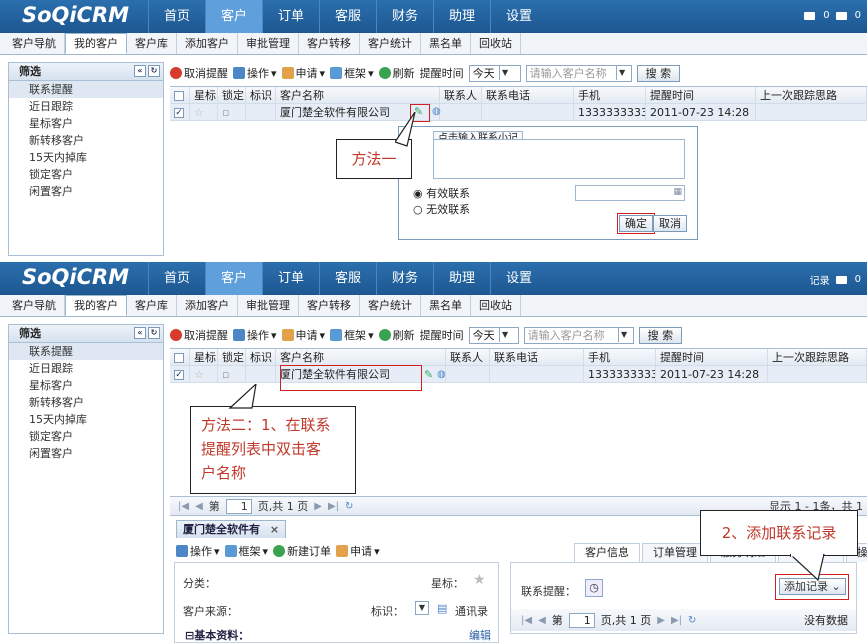 The width and height of the screenshot is (867, 643). Describe the element at coordinates (594, 588) in the screenshot. I see `clock-icon: ◷` at that location.